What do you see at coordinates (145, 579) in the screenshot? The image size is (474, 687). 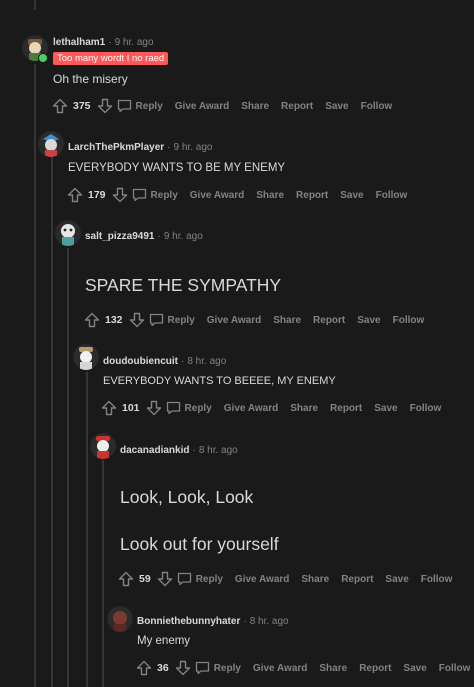 I see `vote-score: 59` at bounding box center [145, 579].